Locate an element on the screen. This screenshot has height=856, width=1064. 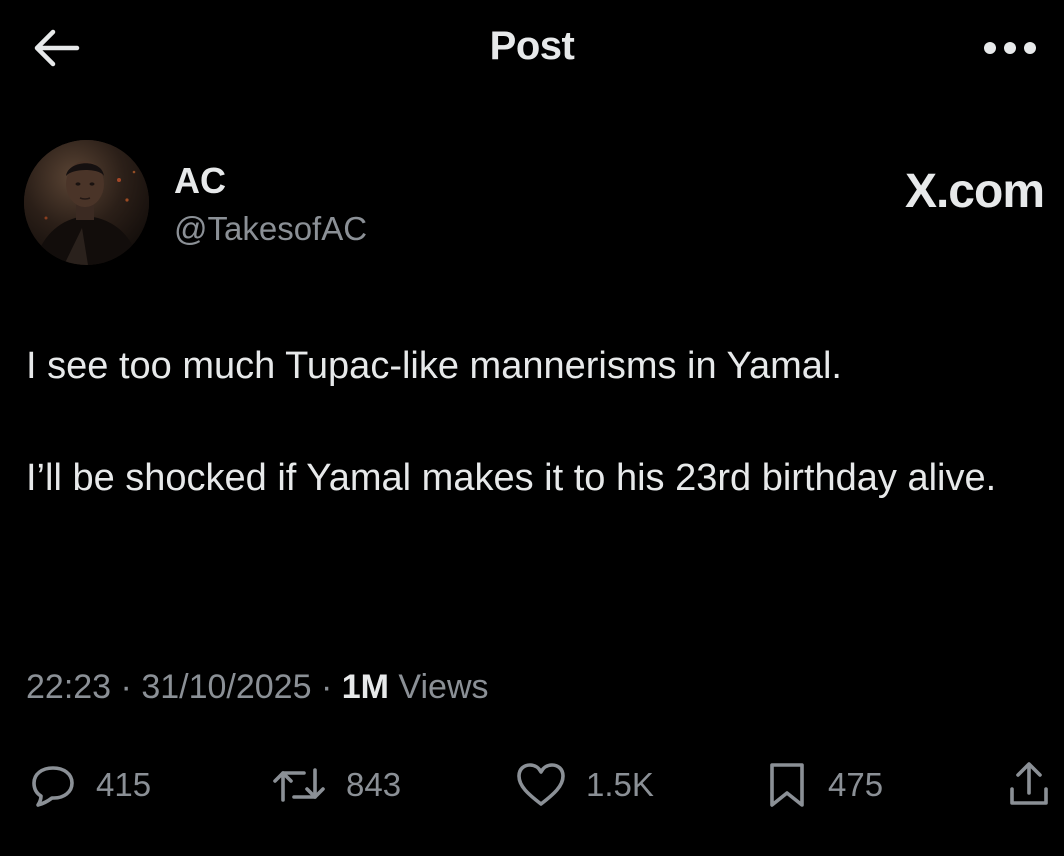
more-options-button is located at coordinates (1010, 48).